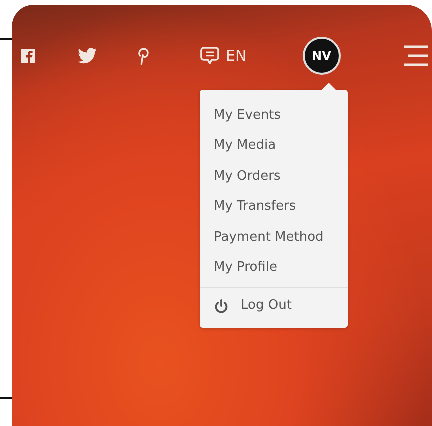  What do you see at coordinates (274, 238) in the screenshot?
I see `menu-item: Payment Method` at bounding box center [274, 238].